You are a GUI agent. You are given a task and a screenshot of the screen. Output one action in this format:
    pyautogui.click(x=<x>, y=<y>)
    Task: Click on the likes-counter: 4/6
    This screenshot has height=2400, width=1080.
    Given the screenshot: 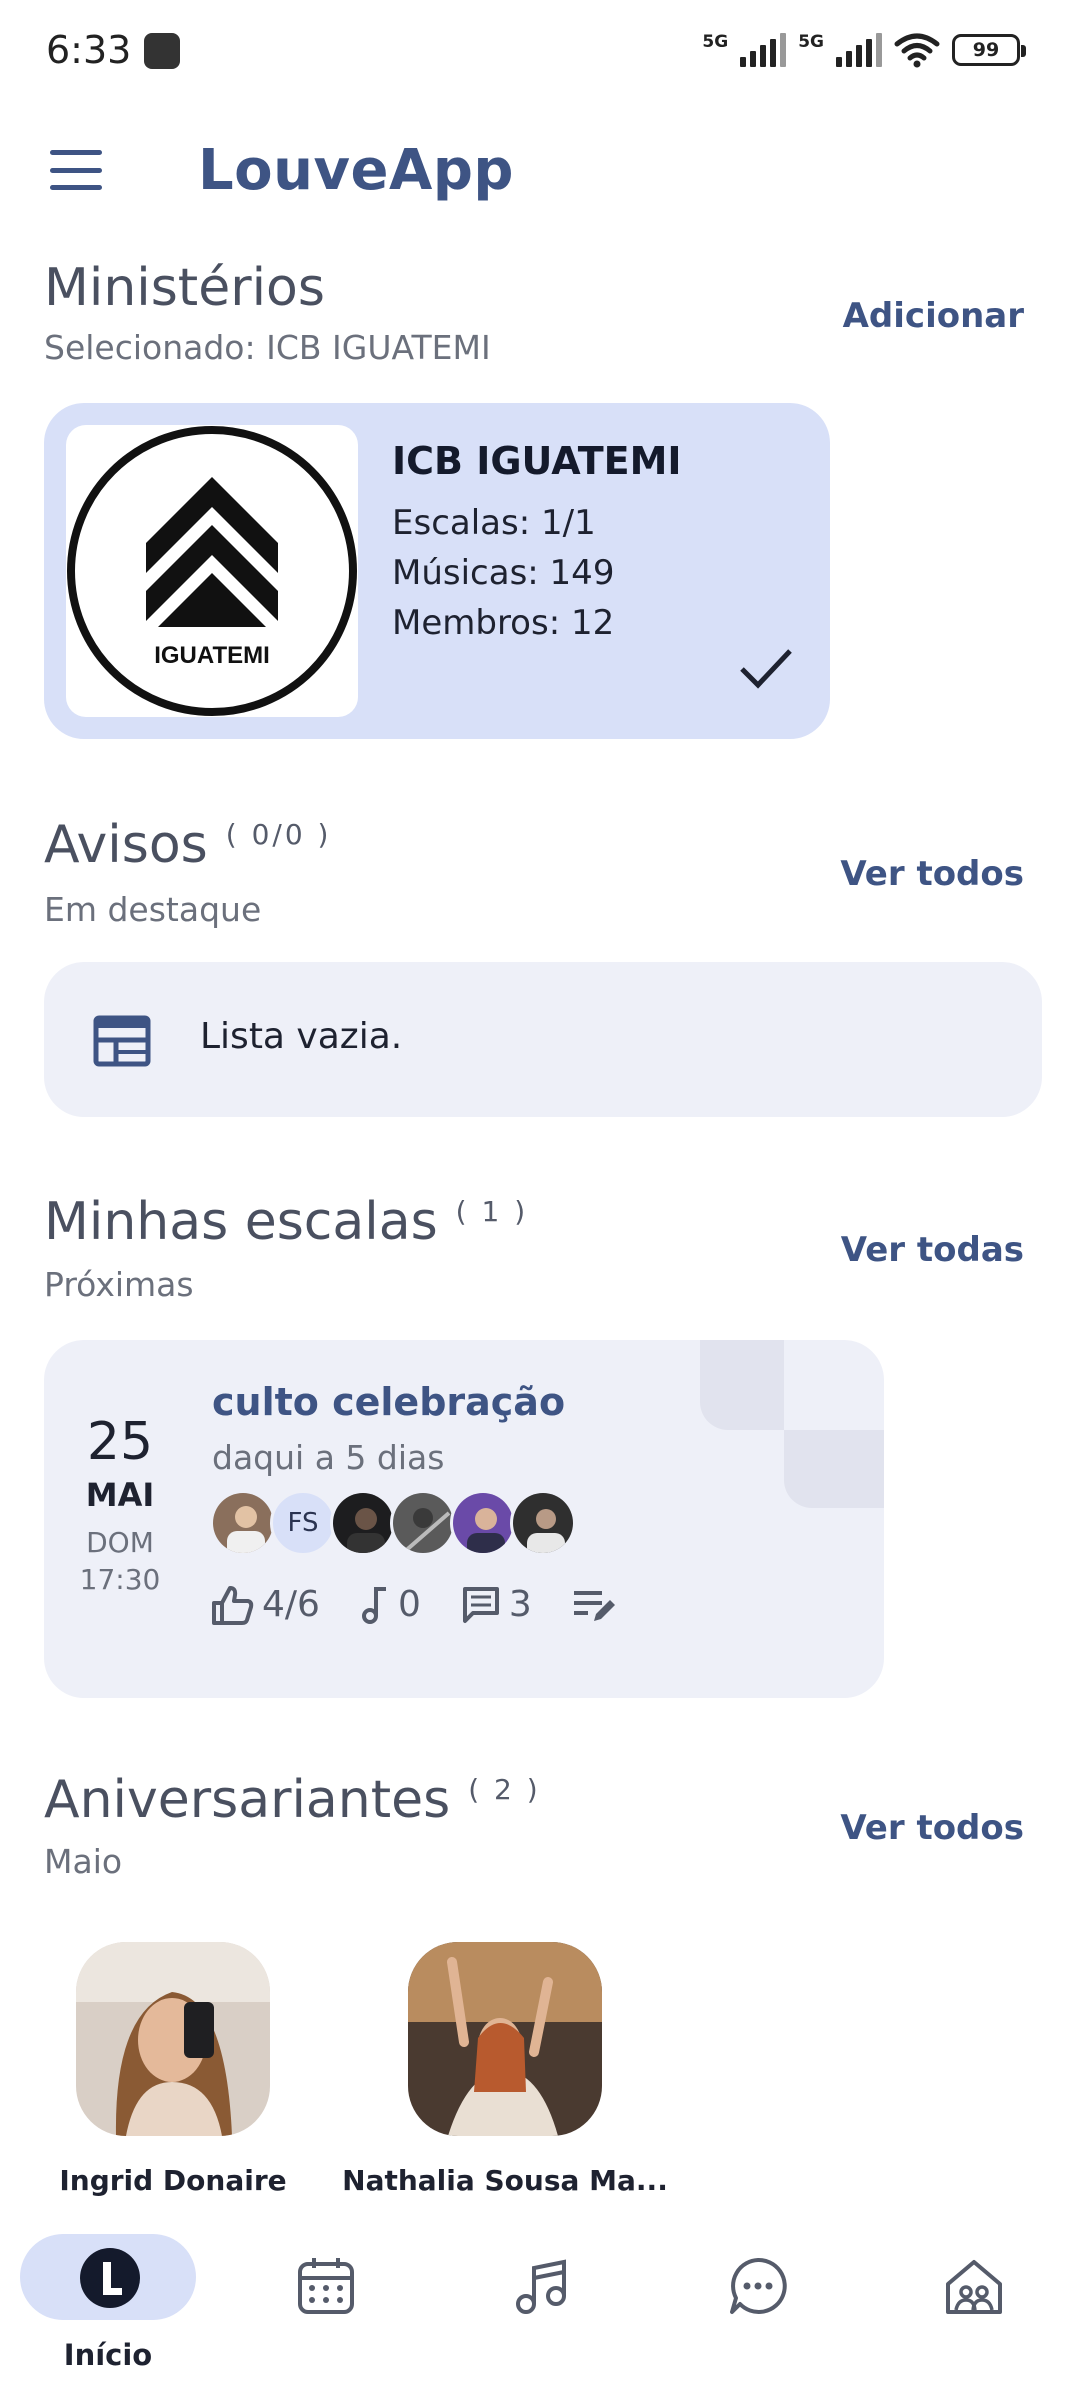 What is the action you would take?
    pyautogui.click(x=265, y=1604)
    